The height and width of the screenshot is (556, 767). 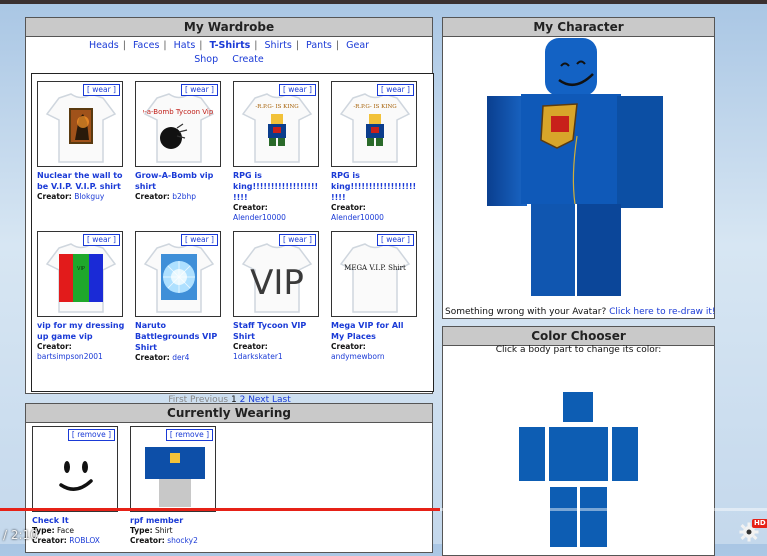 What do you see at coordinates (578, 454) in the screenshot?
I see `body-part-torso` at bounding box center [578, 454].